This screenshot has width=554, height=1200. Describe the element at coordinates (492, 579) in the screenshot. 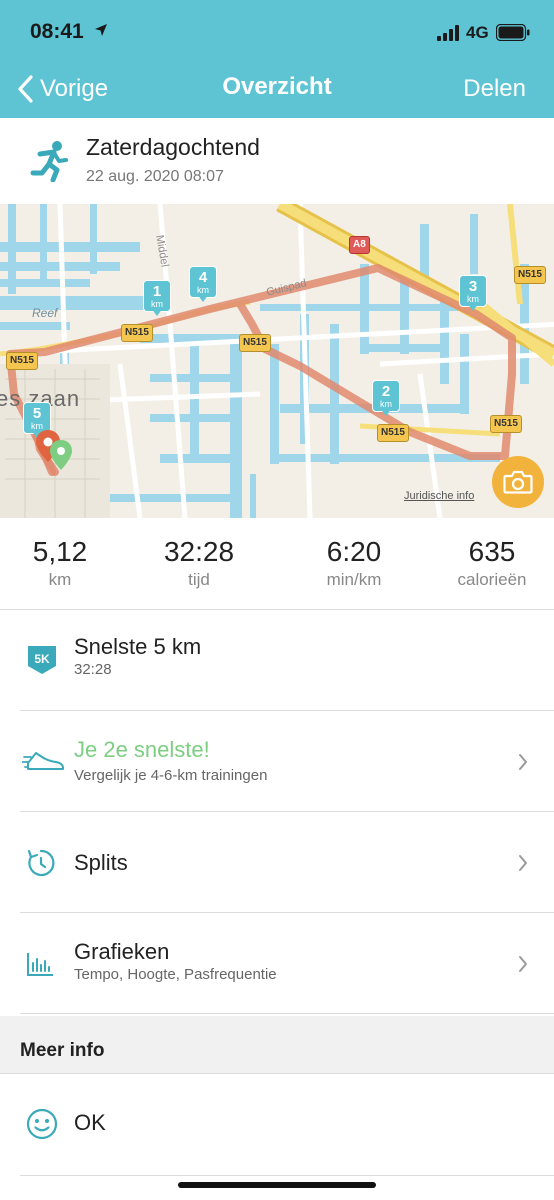

I see `stat-label: calorieën` at that location.